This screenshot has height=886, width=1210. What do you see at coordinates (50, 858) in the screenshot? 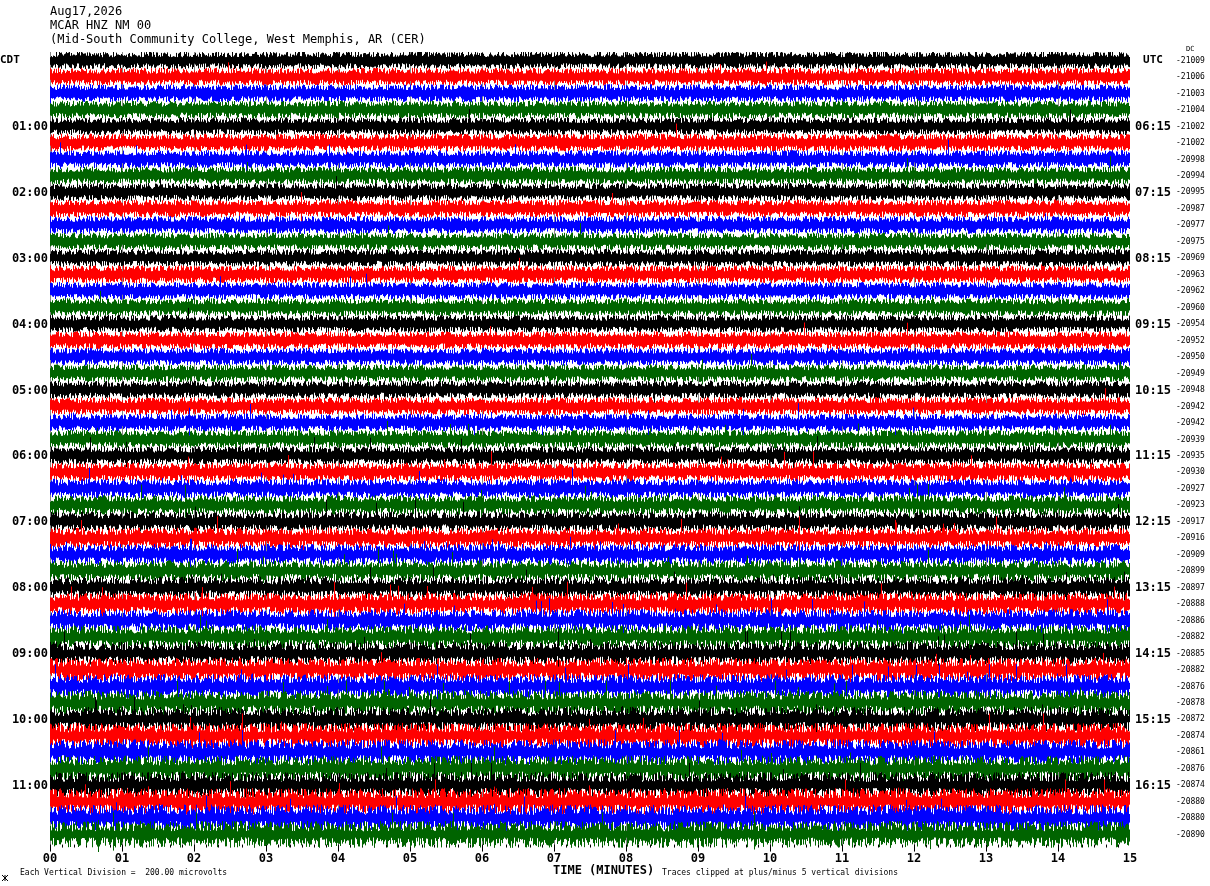
I see `tick-label: 00` at bounding box center [50, 858].